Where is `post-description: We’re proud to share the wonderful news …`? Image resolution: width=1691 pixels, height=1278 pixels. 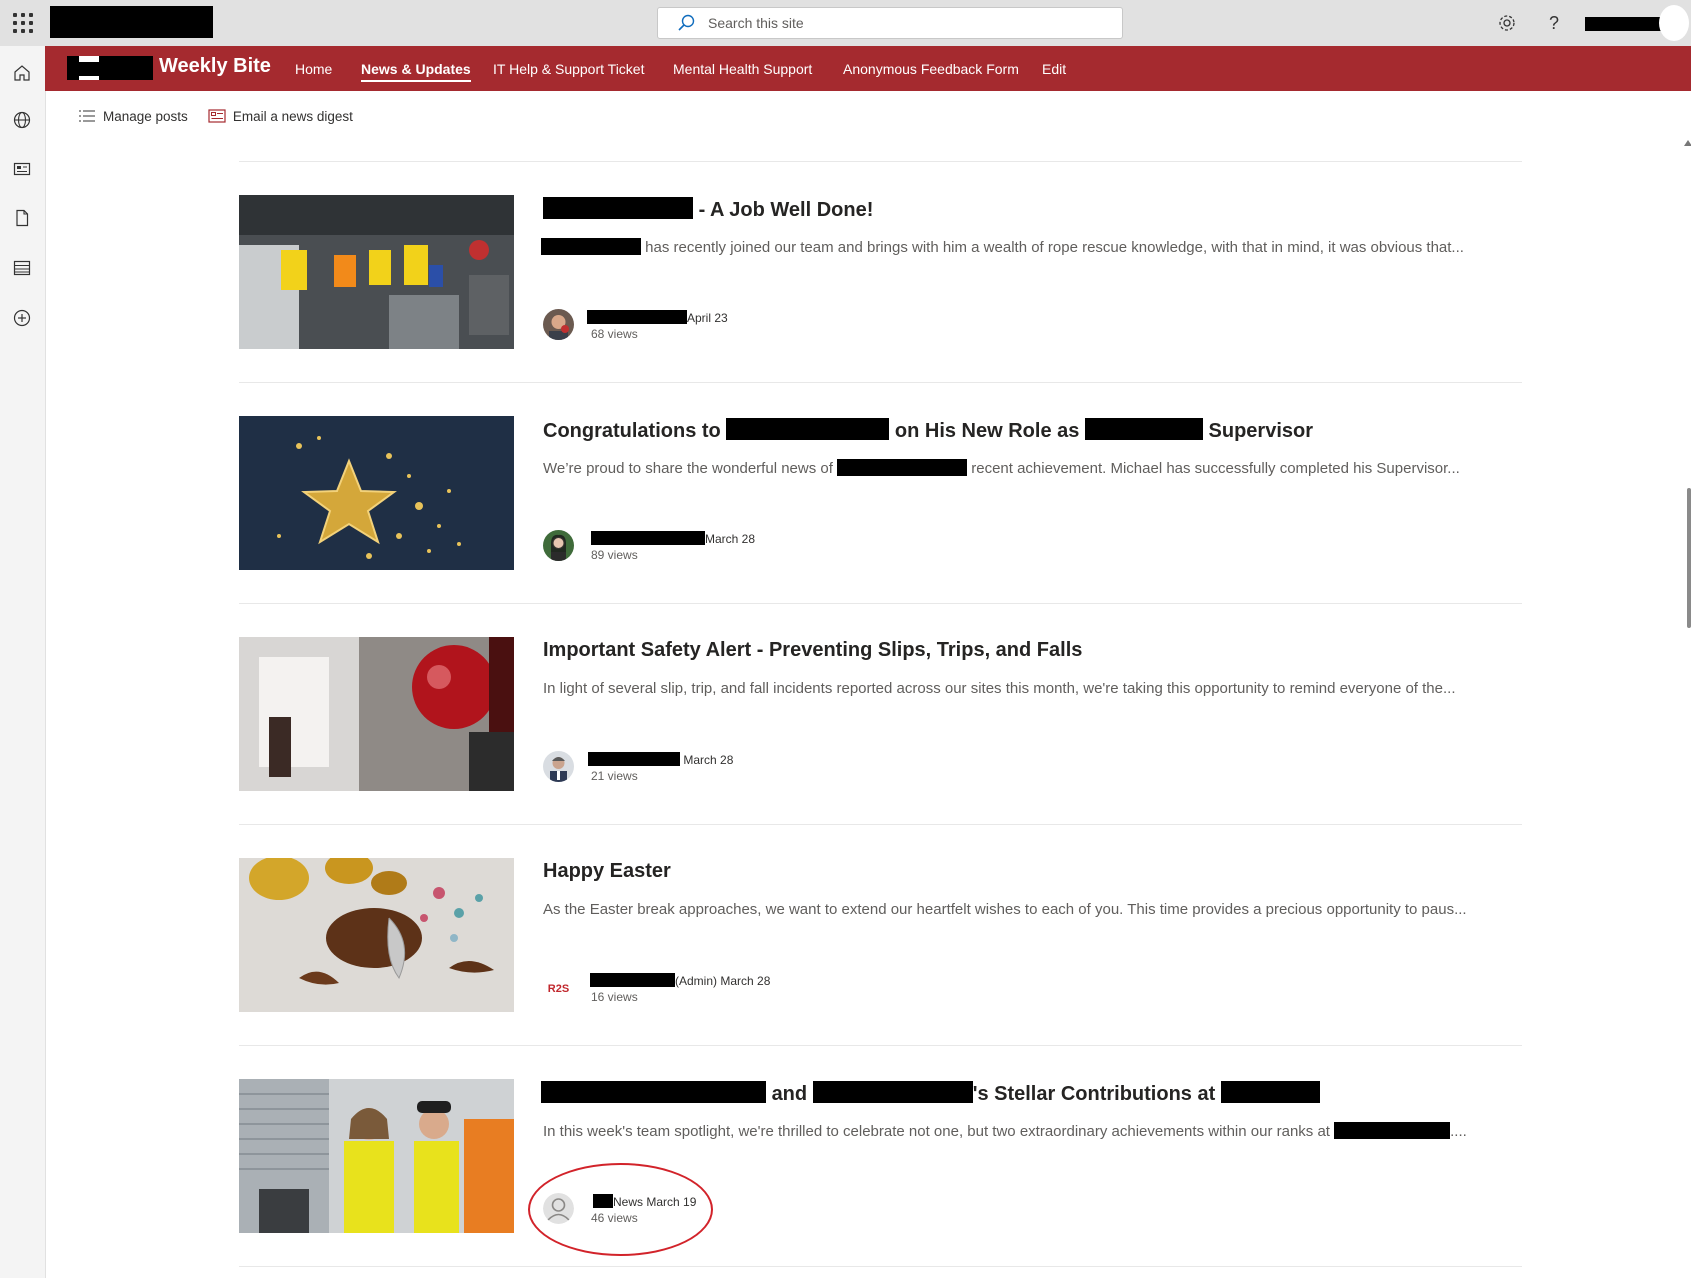 post-description: We’re proud to share the wonderful news … is located at coordinates (1001, 468).